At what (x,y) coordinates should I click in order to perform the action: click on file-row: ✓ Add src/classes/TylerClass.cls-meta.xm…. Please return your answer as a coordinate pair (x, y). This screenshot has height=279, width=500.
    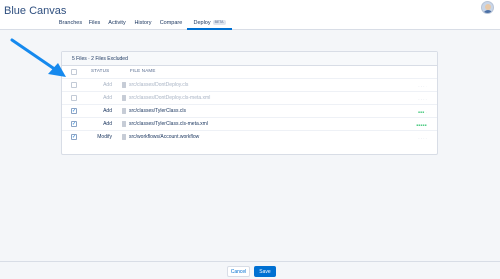
    Looking at the image, I should click on (249, 123).